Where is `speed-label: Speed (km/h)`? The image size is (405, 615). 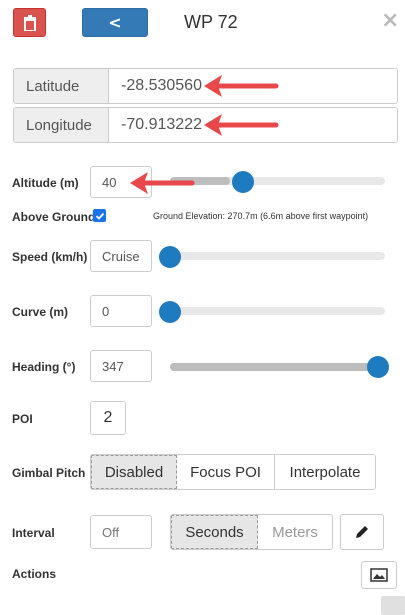 speed-label: Speed (km/h) is located at coordinates (50, 257).